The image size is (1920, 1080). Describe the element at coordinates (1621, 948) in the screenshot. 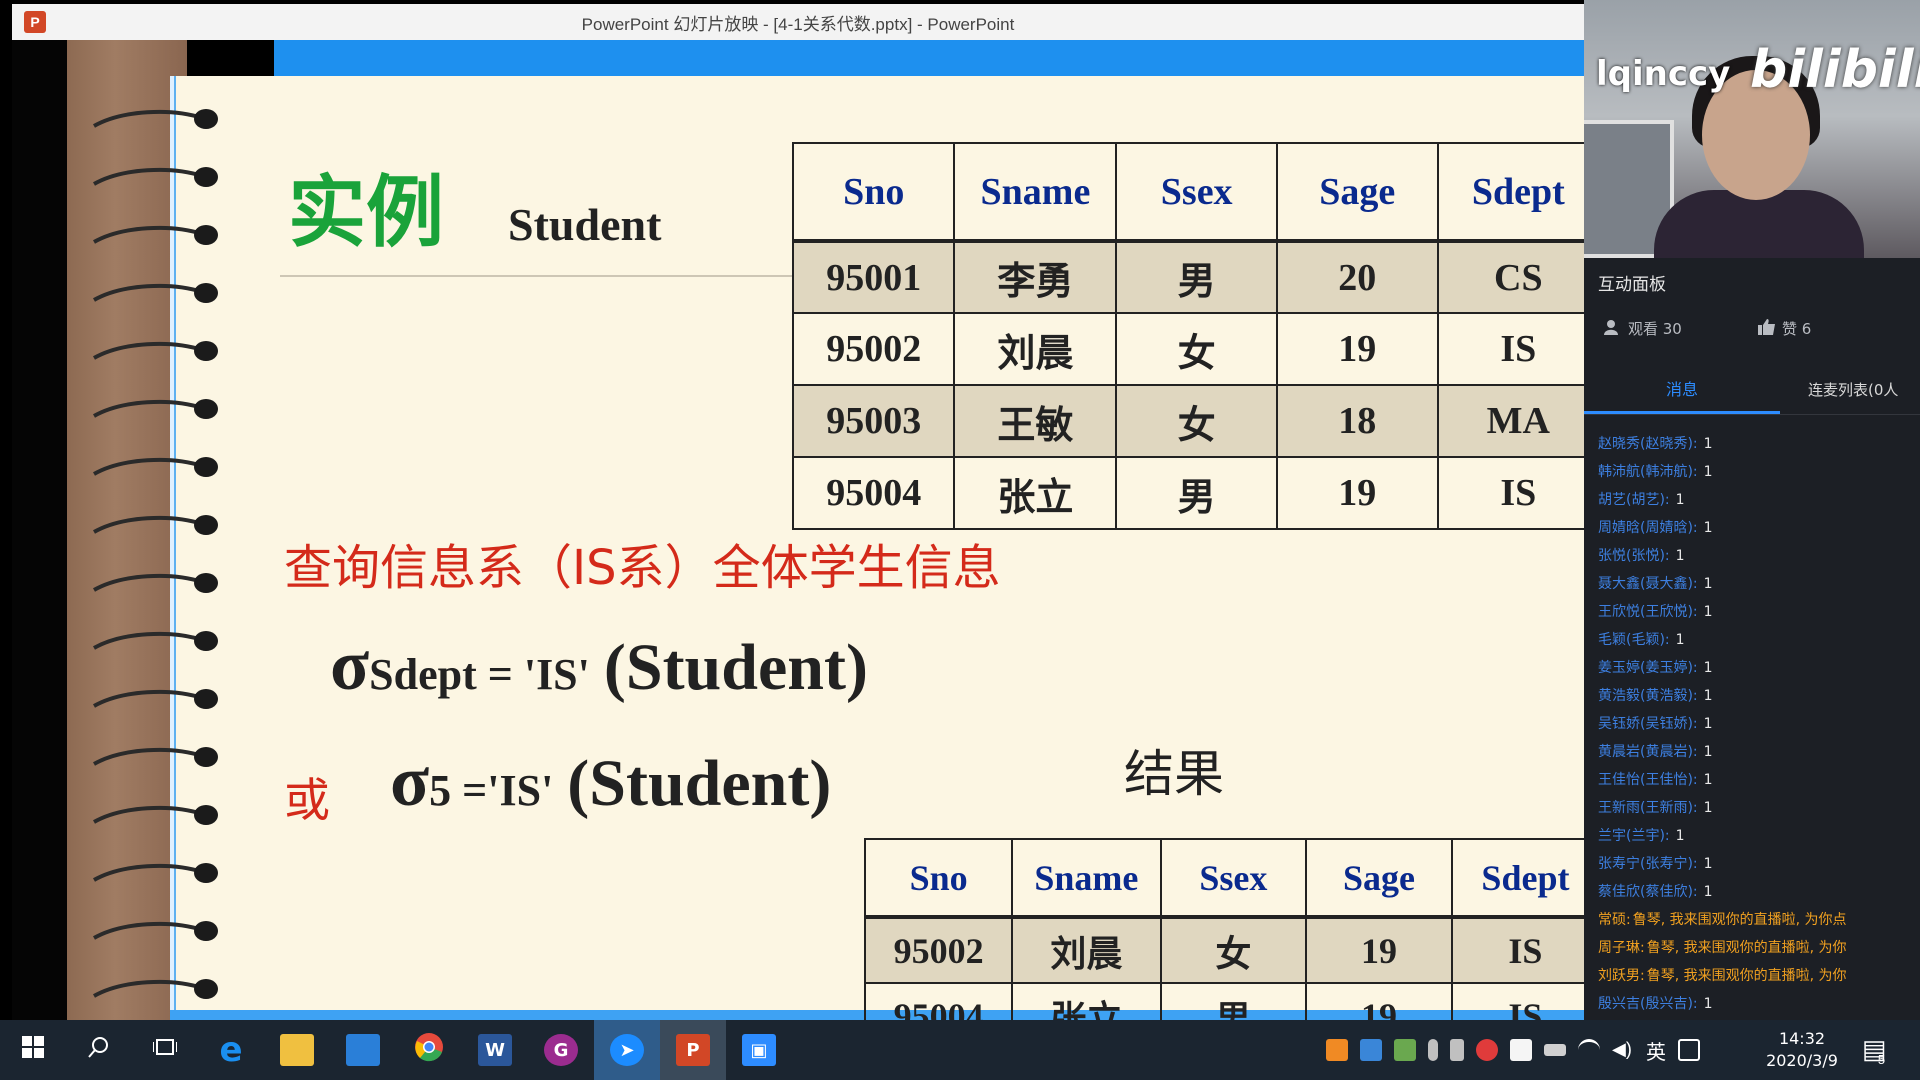

I see `chat-username: 周子琳:` at that location.